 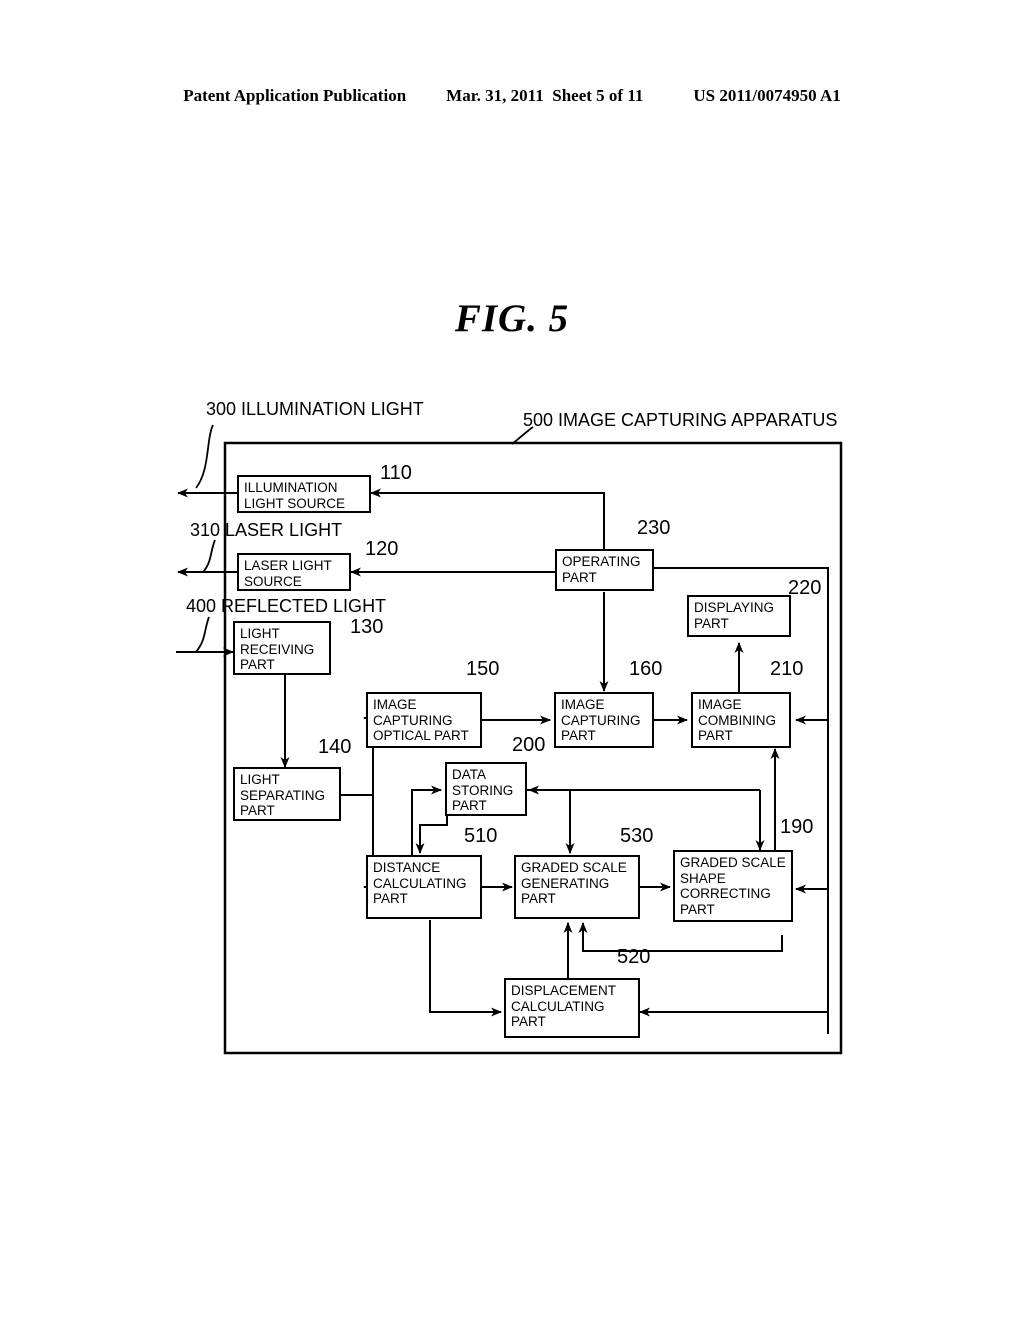 I want to click on block-image-capturing-optical-part: IMAGE CAPTURING OPTICAL PART, so click(x=424, y=720).